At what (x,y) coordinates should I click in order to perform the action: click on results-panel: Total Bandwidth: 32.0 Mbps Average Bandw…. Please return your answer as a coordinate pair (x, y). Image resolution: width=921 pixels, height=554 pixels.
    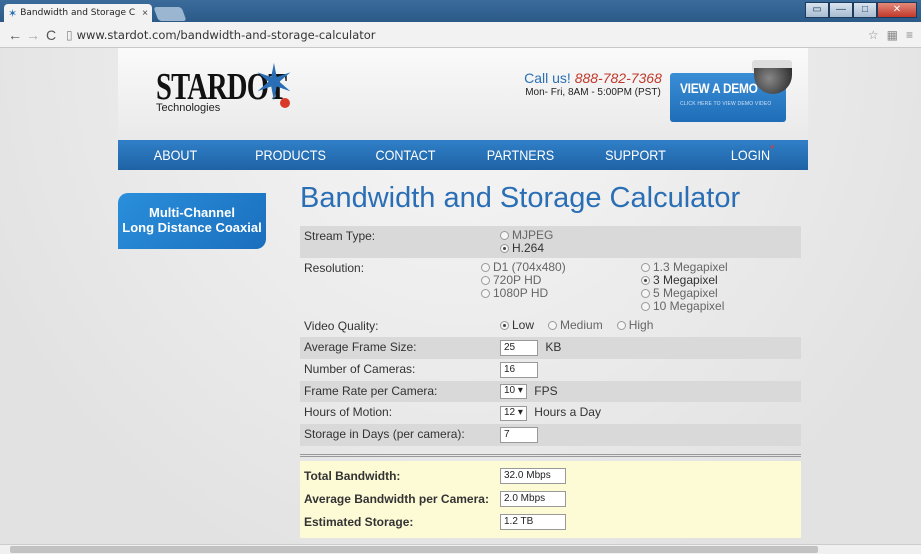
    Looking at the image, I should click on (550, 499).